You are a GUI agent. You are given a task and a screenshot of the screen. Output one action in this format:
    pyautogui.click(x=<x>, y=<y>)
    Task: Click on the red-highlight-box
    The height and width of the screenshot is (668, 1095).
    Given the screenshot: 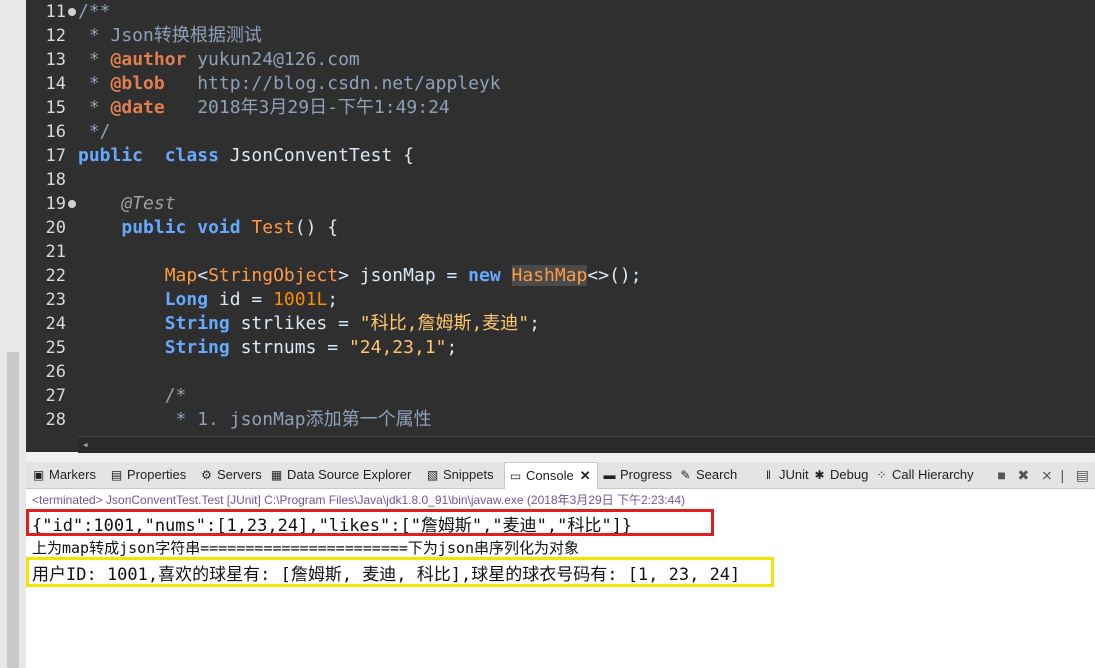 What is the action you would take?
    pyautogui.click(x=370, y=522)
    